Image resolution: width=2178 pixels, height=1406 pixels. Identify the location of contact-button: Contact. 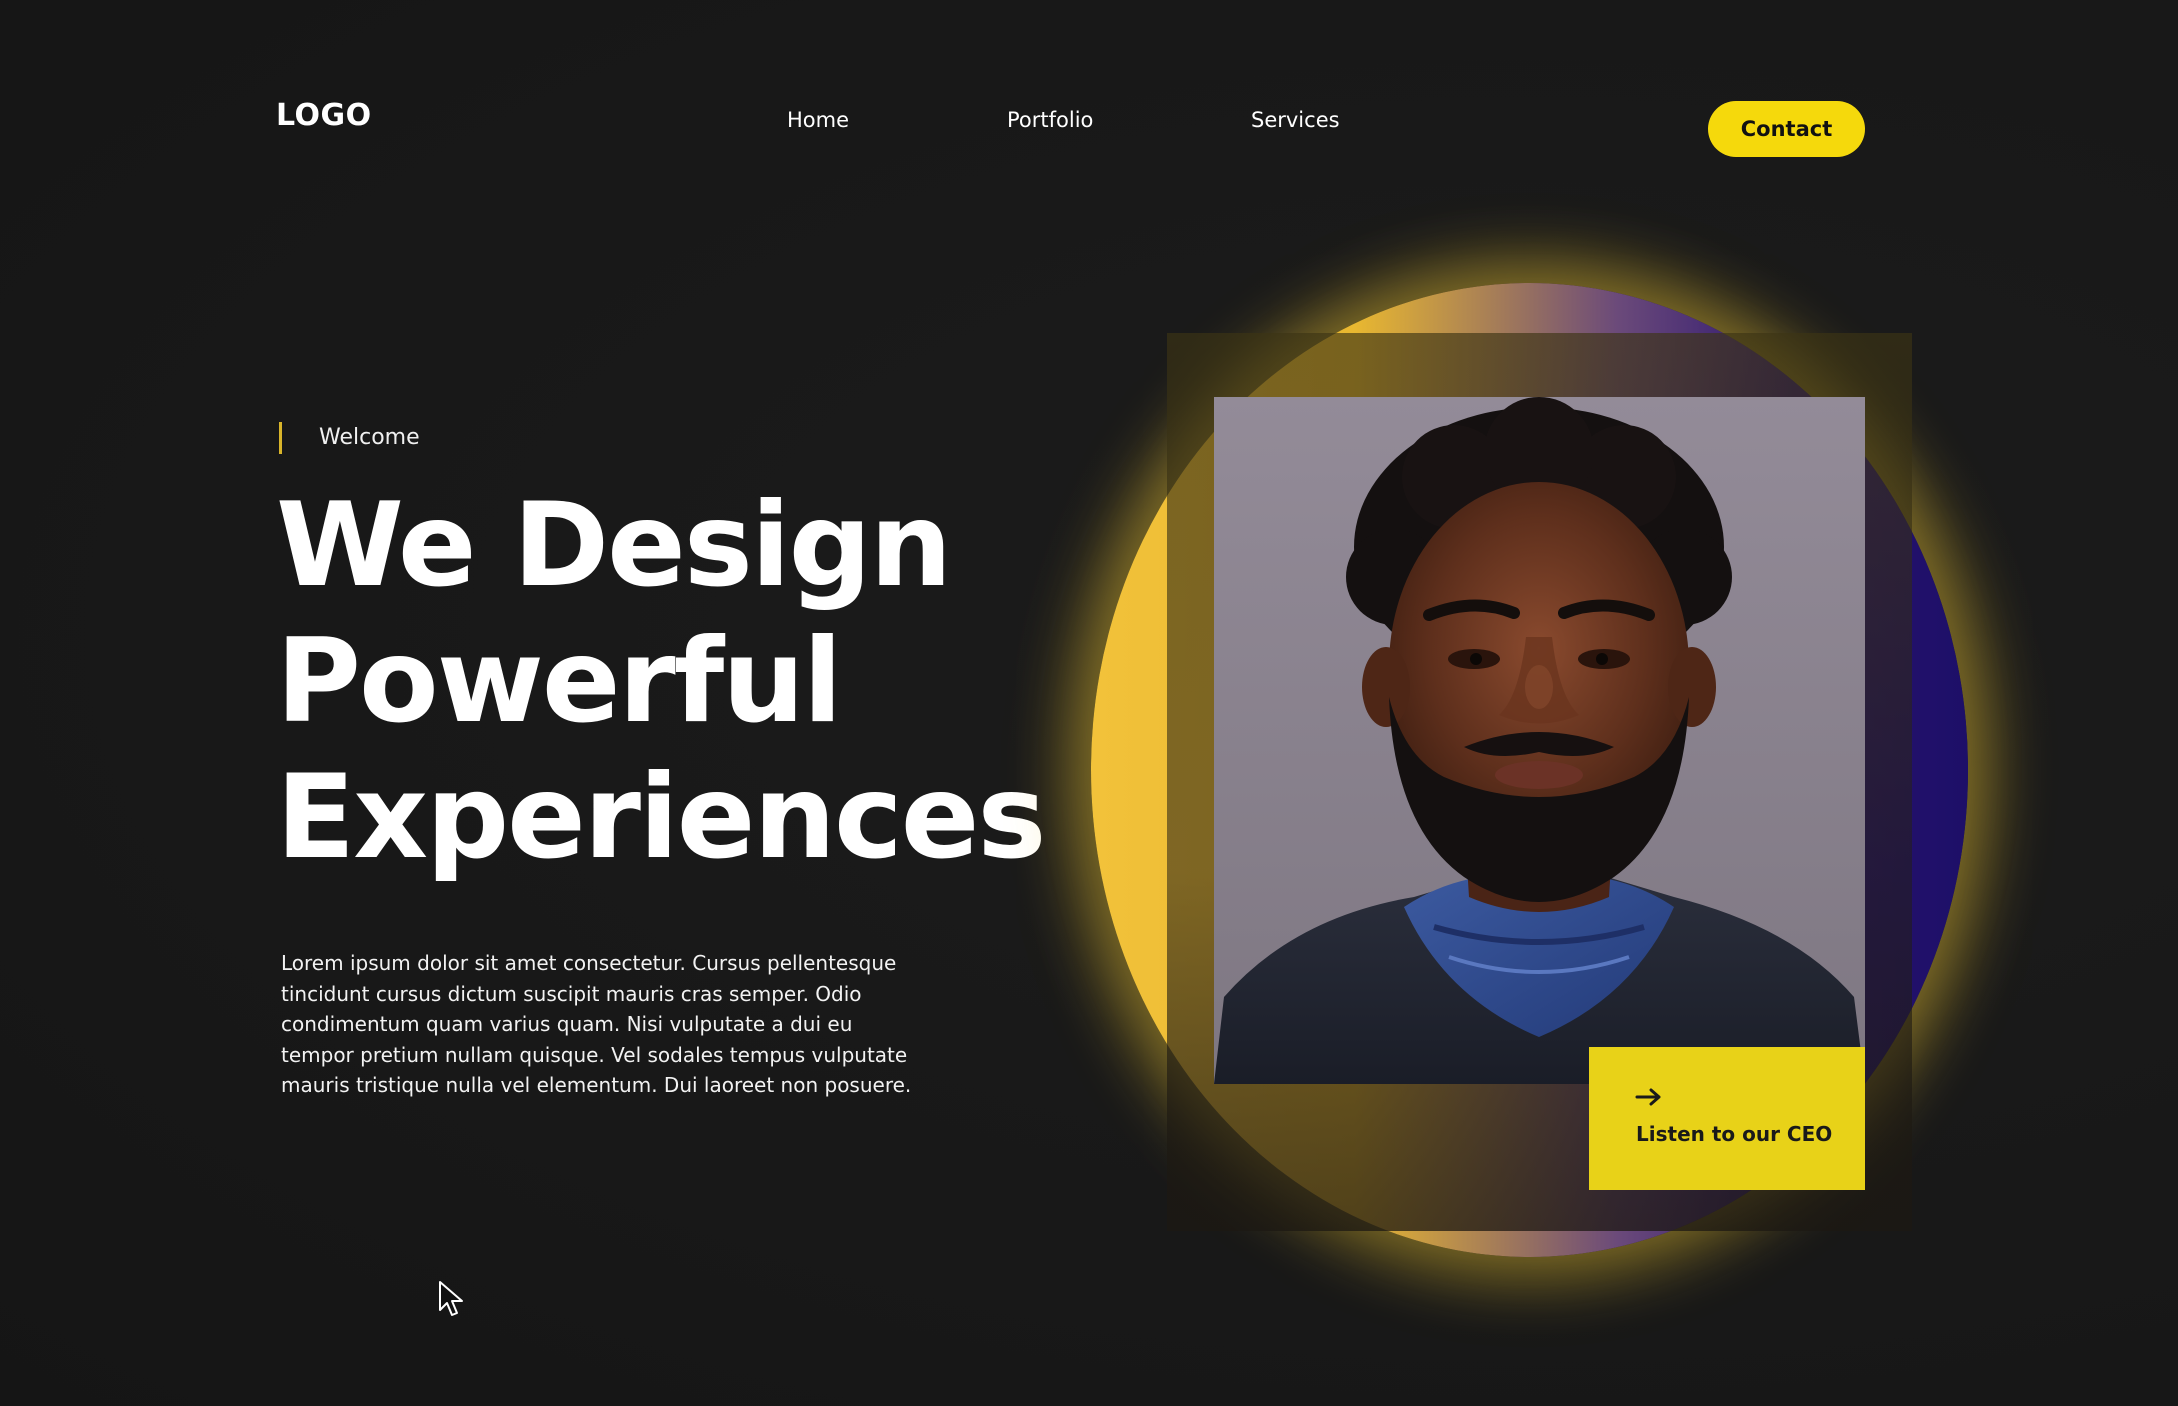
(1786, 129).